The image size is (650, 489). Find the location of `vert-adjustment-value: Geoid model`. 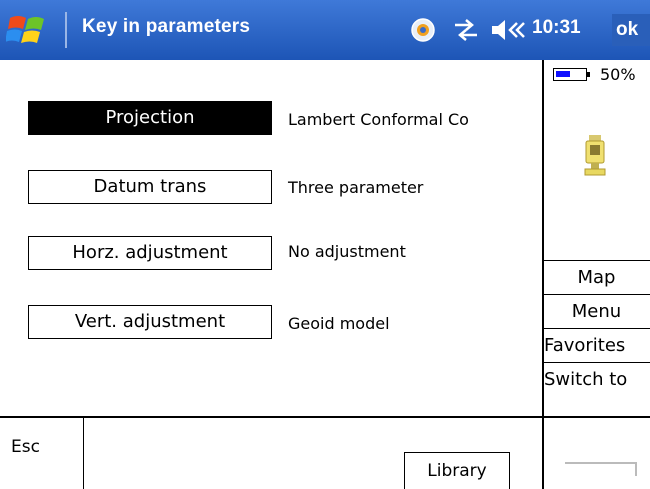

vert-adjustment-value: Geoid model is located at coordinates (339, 323).